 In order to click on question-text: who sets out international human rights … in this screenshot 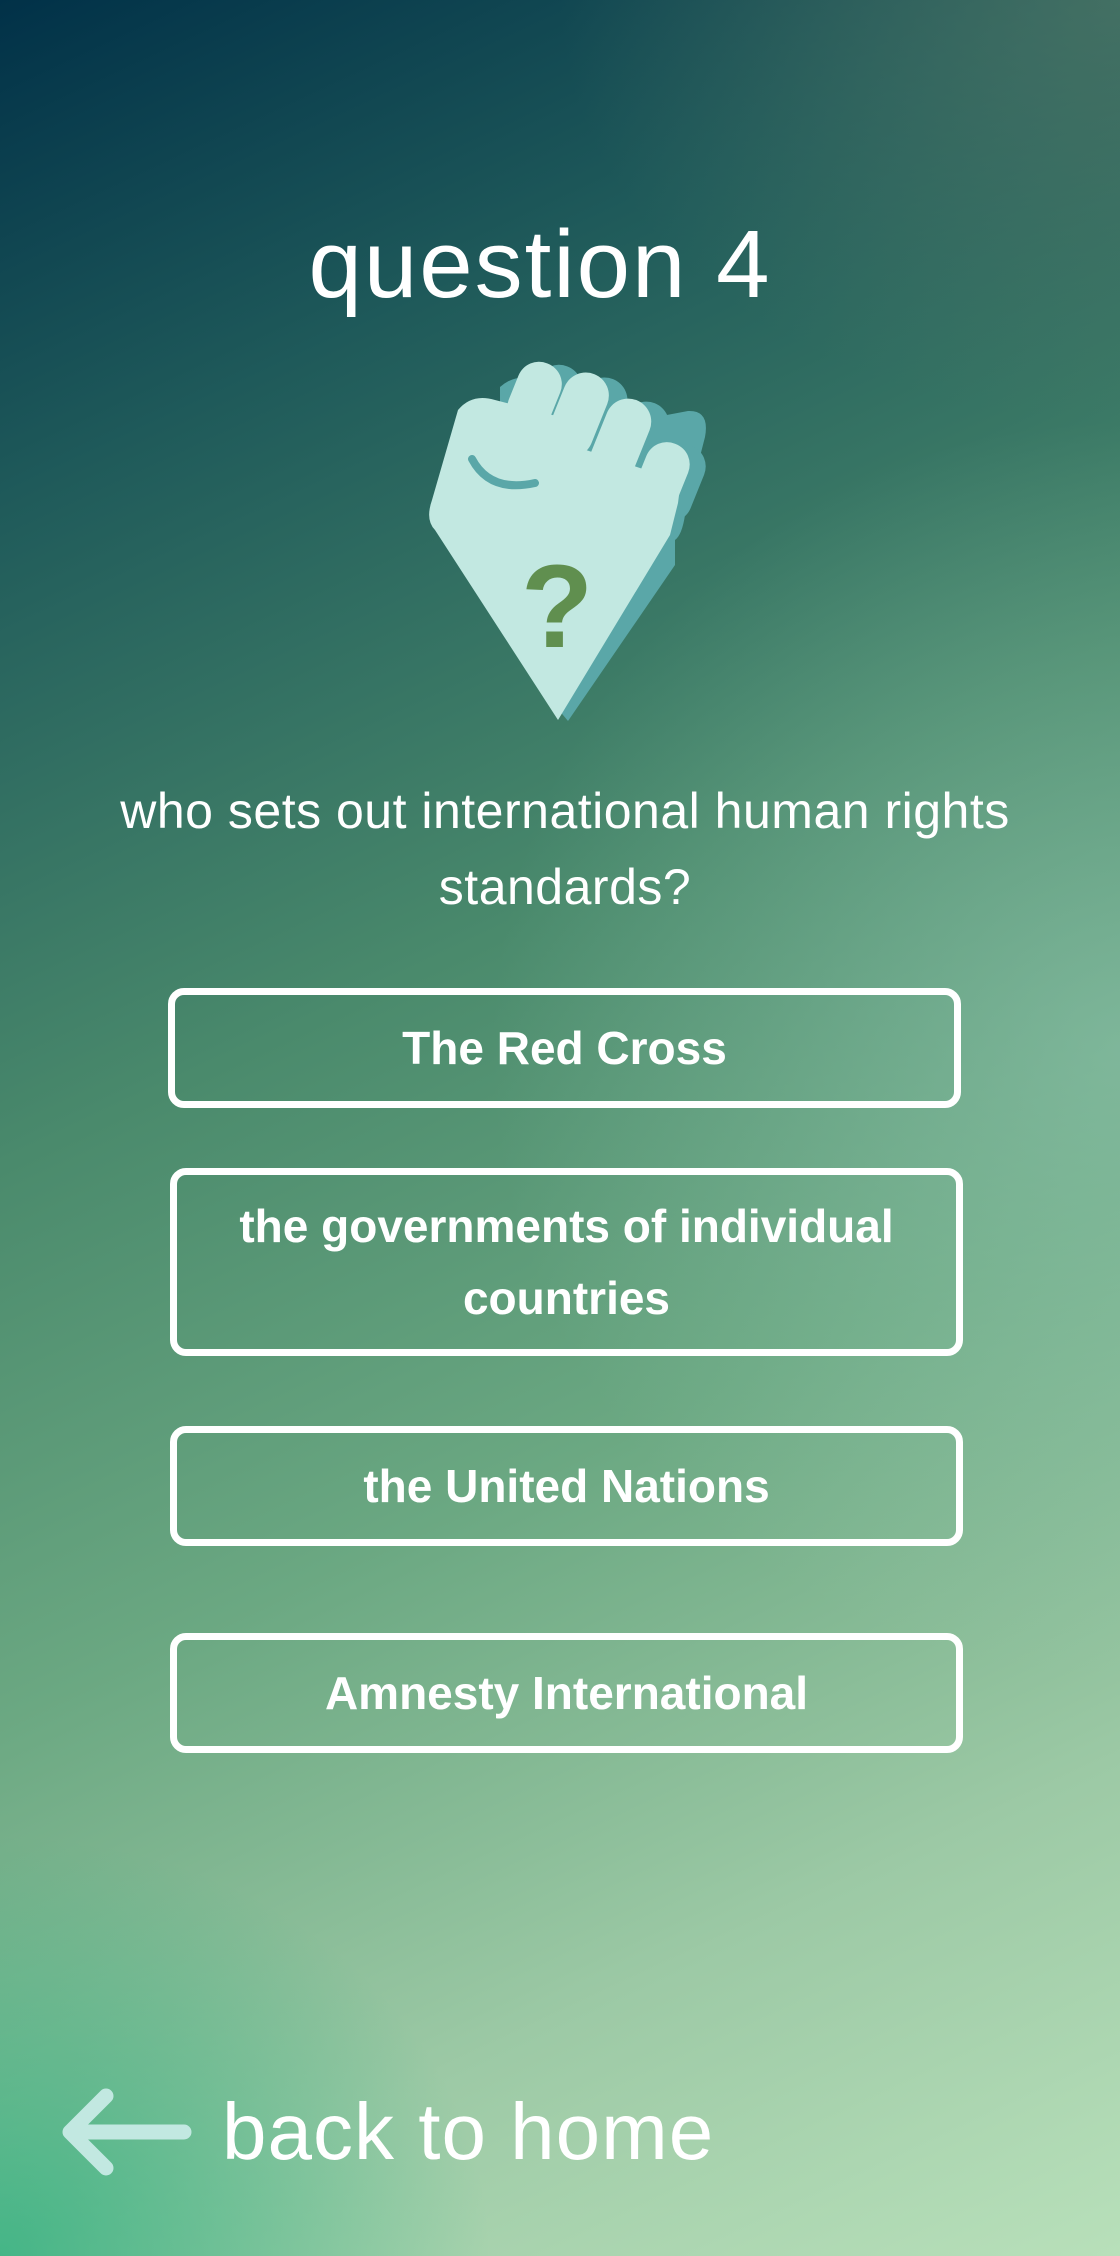, I will do `click(565, 849)`.